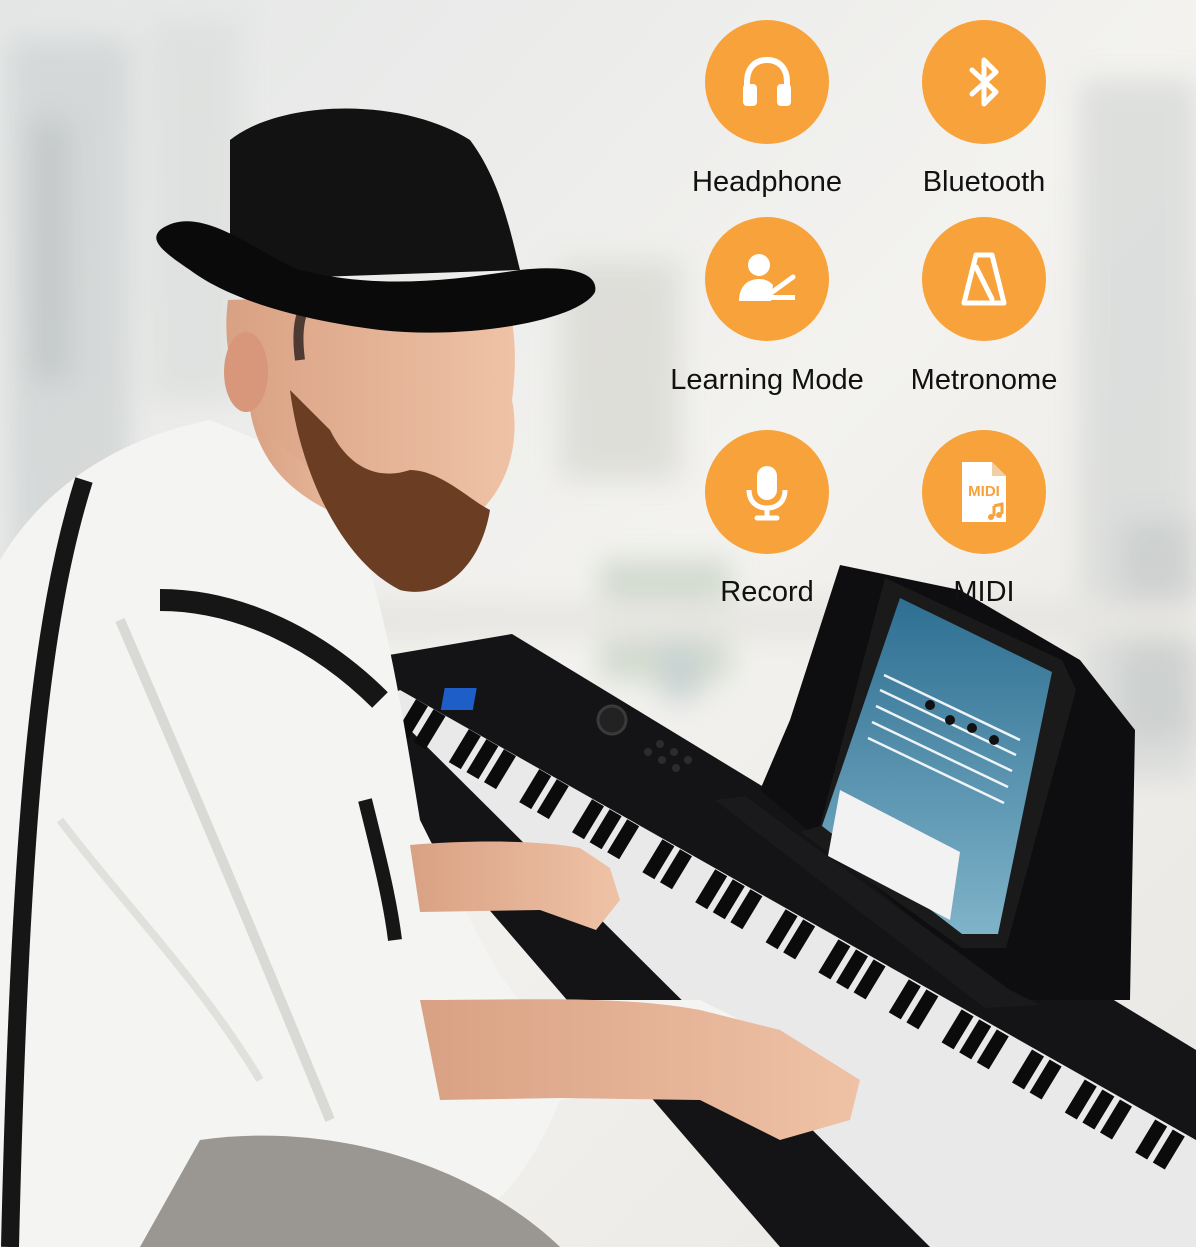 This screenshot has width=1196, height=1247. Describe the element at coordinates (984, 592) in the screenshot. I see `feature-midi-label: MIDI` at that location.